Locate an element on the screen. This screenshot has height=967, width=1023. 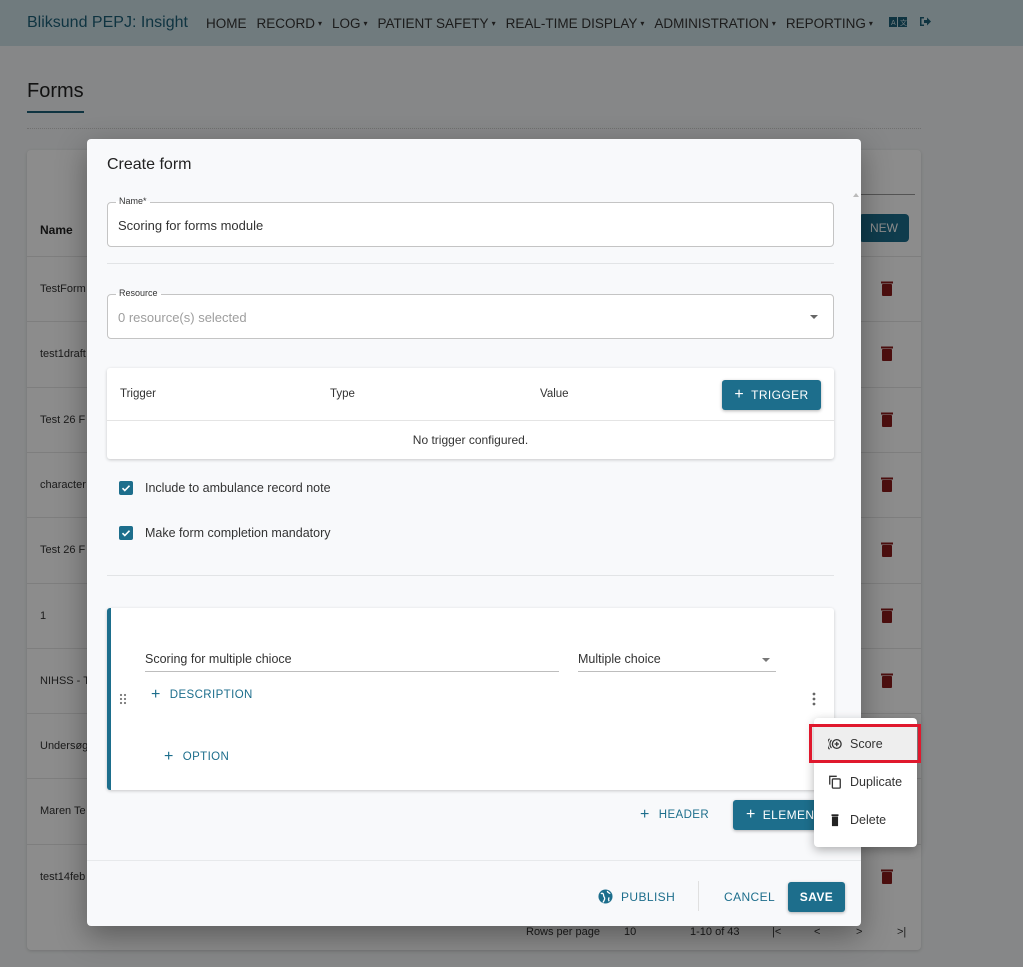
resource-select-placeholder: 0 resource(s) selected is located at coordinates (182, 317).